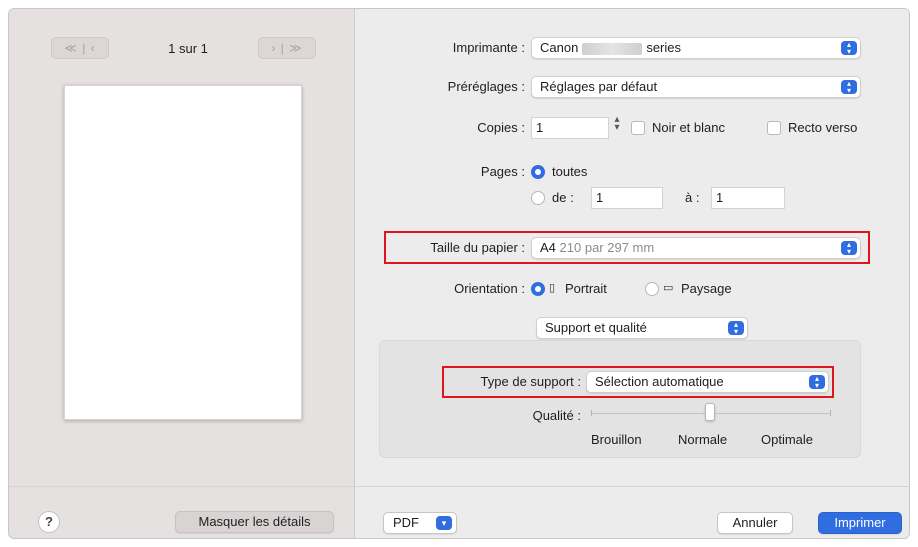  I want to click on pages-all-radio, so click(538, 172).